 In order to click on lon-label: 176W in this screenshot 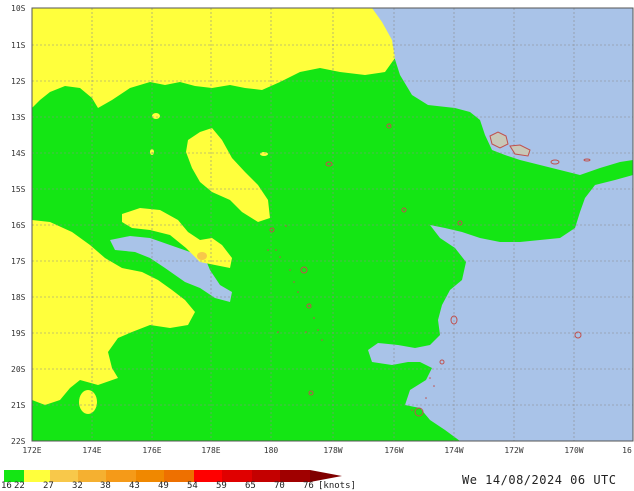, I will do `click(393, 450)`.